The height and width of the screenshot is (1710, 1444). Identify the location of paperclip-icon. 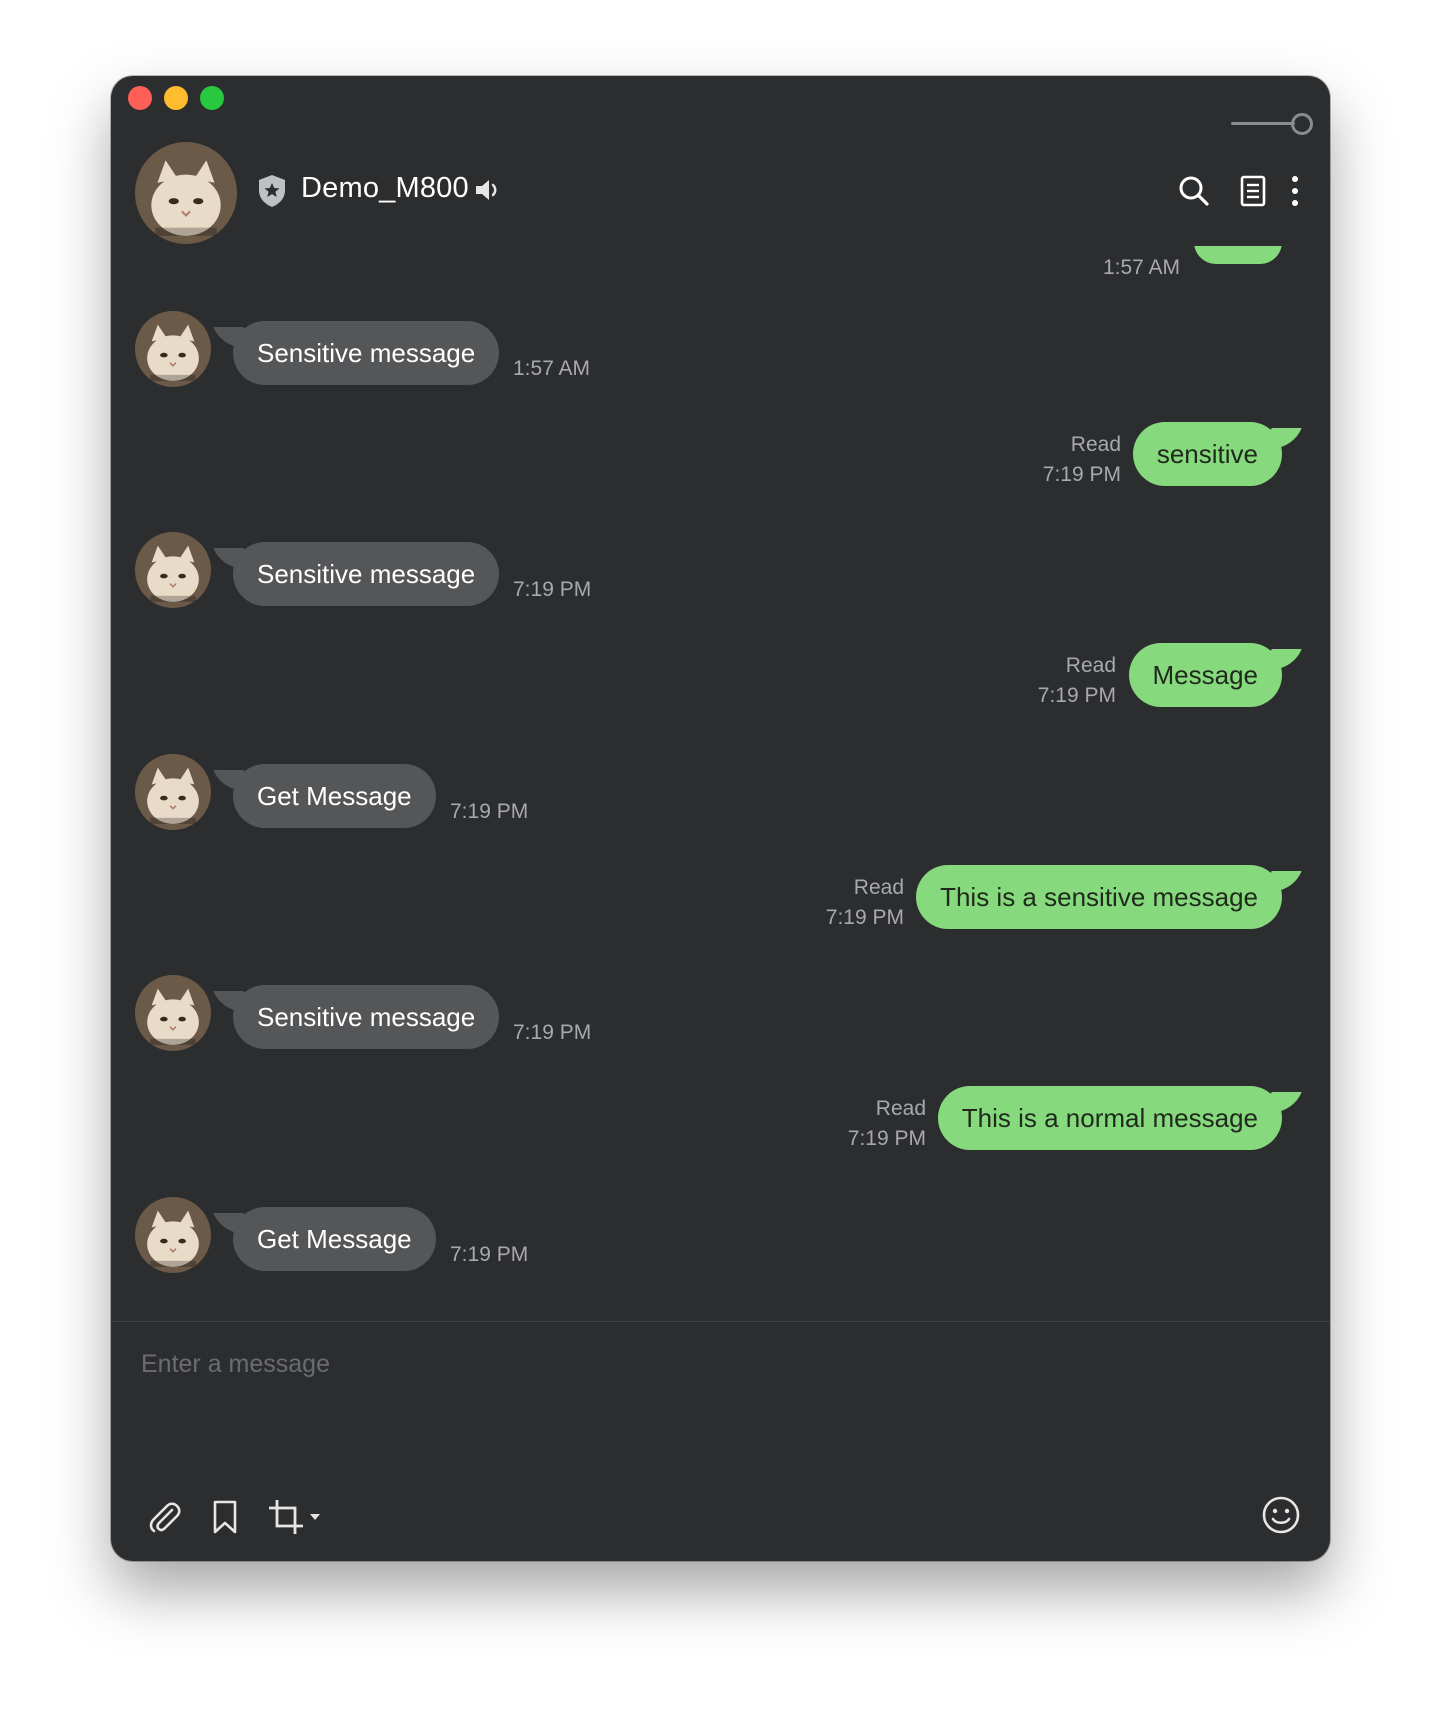
(165, 1517).